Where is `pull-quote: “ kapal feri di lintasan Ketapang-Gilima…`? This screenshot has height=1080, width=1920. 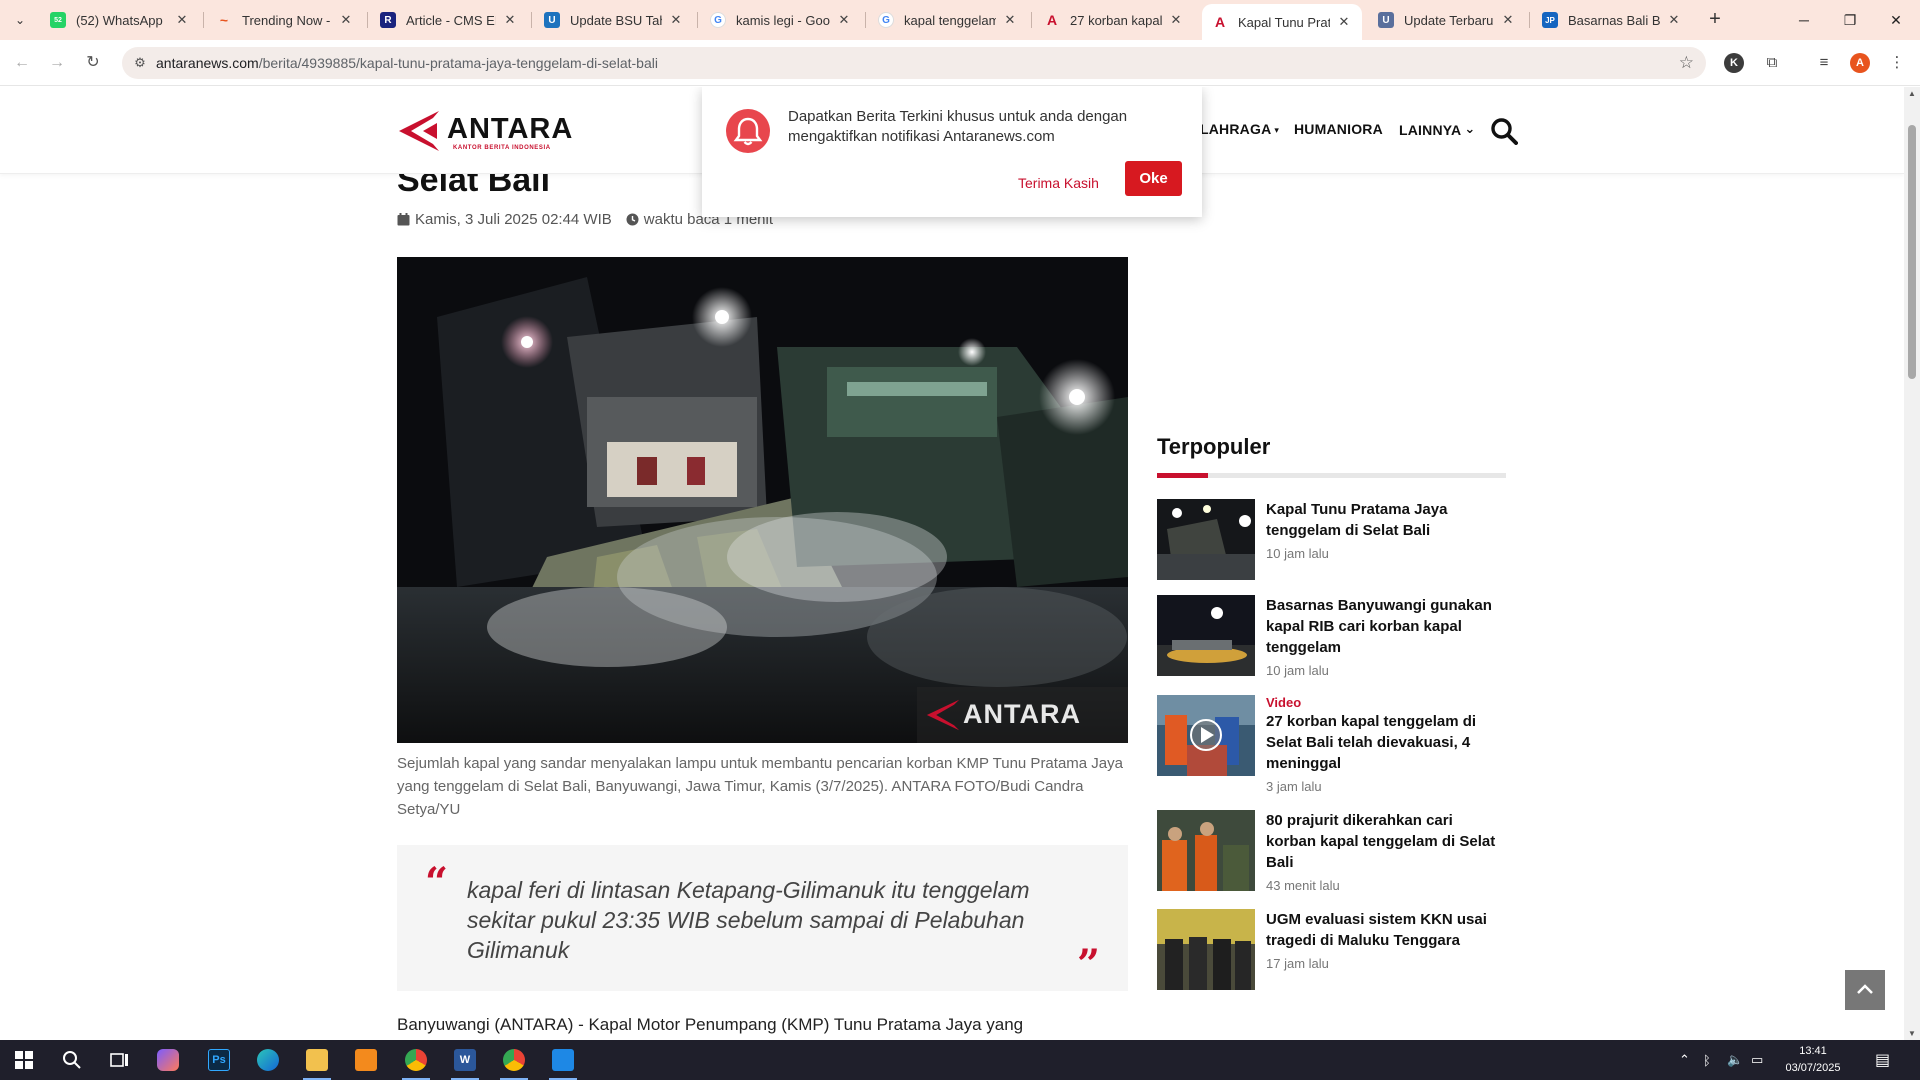 pull-quote: “ kapal feri di lintasan Ketapang-Gilima… is located at coordinates (762, 918).